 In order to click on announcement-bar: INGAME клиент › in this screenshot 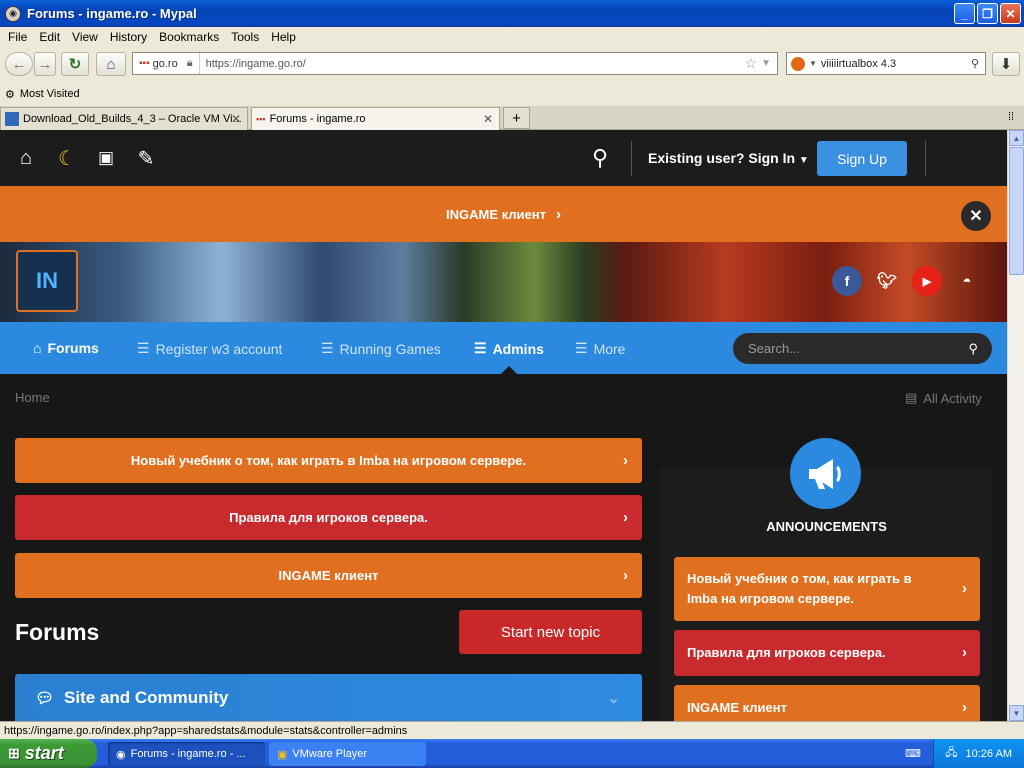, I will do `click(328, 575)`.